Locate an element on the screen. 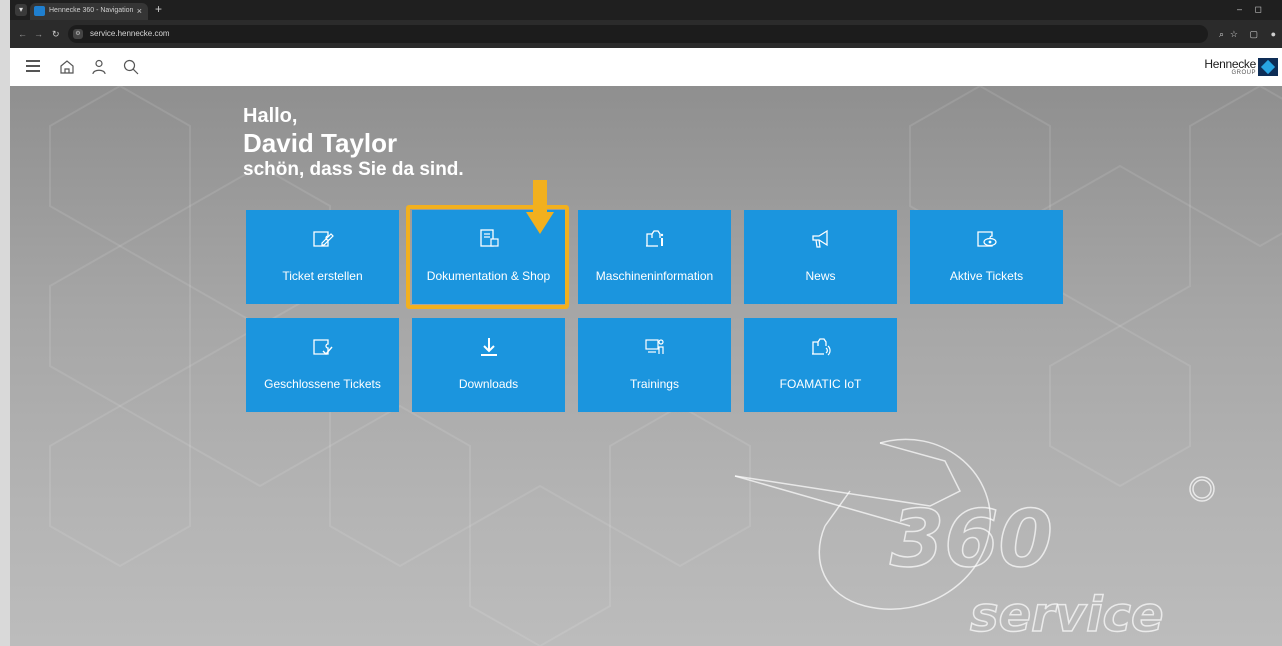  logo-mark-icon is located at coordinates (1268, 67).